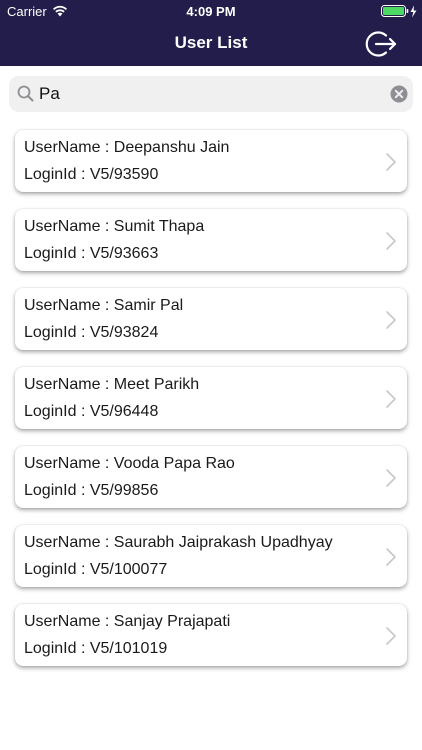 The image size is (422, 750). I want to click on search-input, so click(209, 94).